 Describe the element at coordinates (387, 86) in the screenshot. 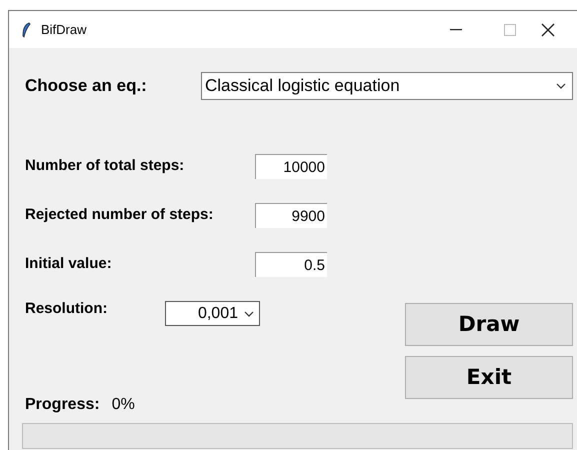

I see `equation-dropdown: Classical logistic equation` at that location.